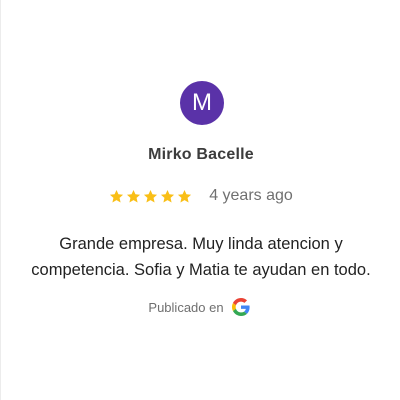 This screenshot has height=400, width=400. What do you see at coordinates (200, 196) in the screenshot?
I see `rating-row: 4 years ago` at bounding box center [200, 196].